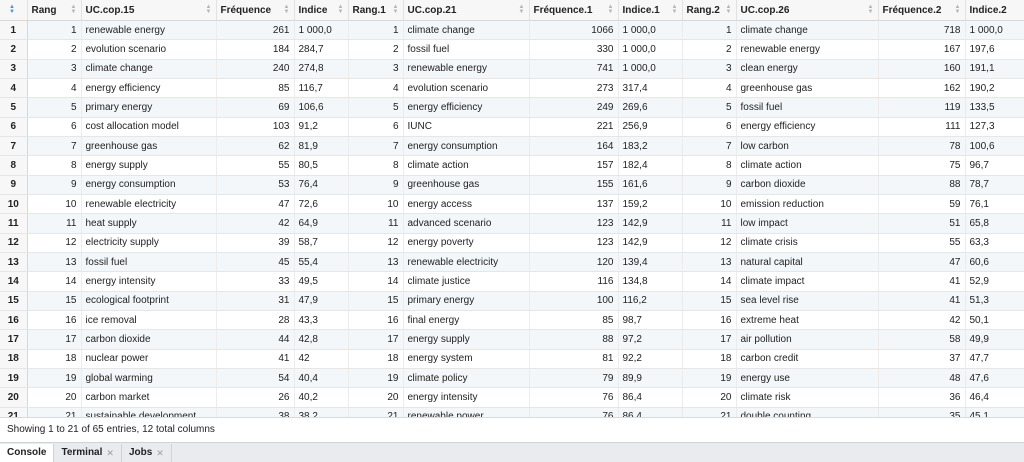  What do you see at coordinates (54, 88) in the screenshot?
I see `table-cell: 4` at bounding box center [54, 88].